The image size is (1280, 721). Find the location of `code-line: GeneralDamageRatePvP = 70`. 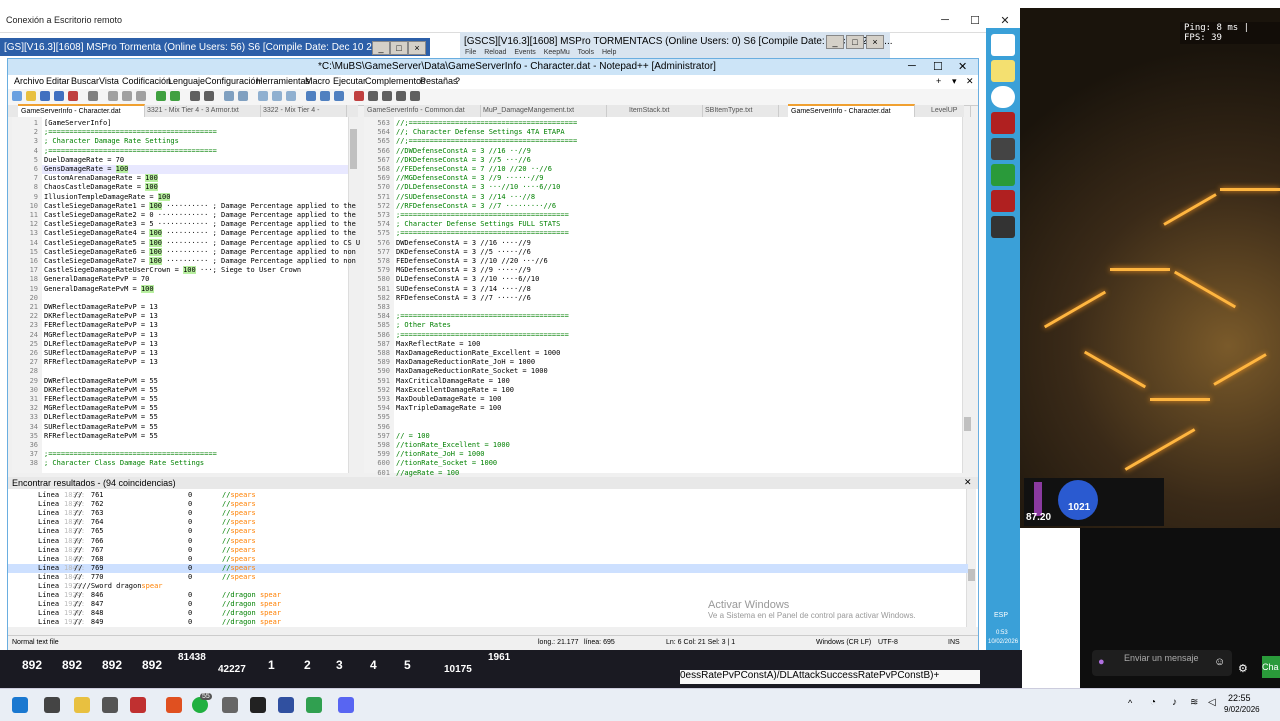

code-line: GeneralDamageRatePvP = 70 is located at coordinates (96, 279).